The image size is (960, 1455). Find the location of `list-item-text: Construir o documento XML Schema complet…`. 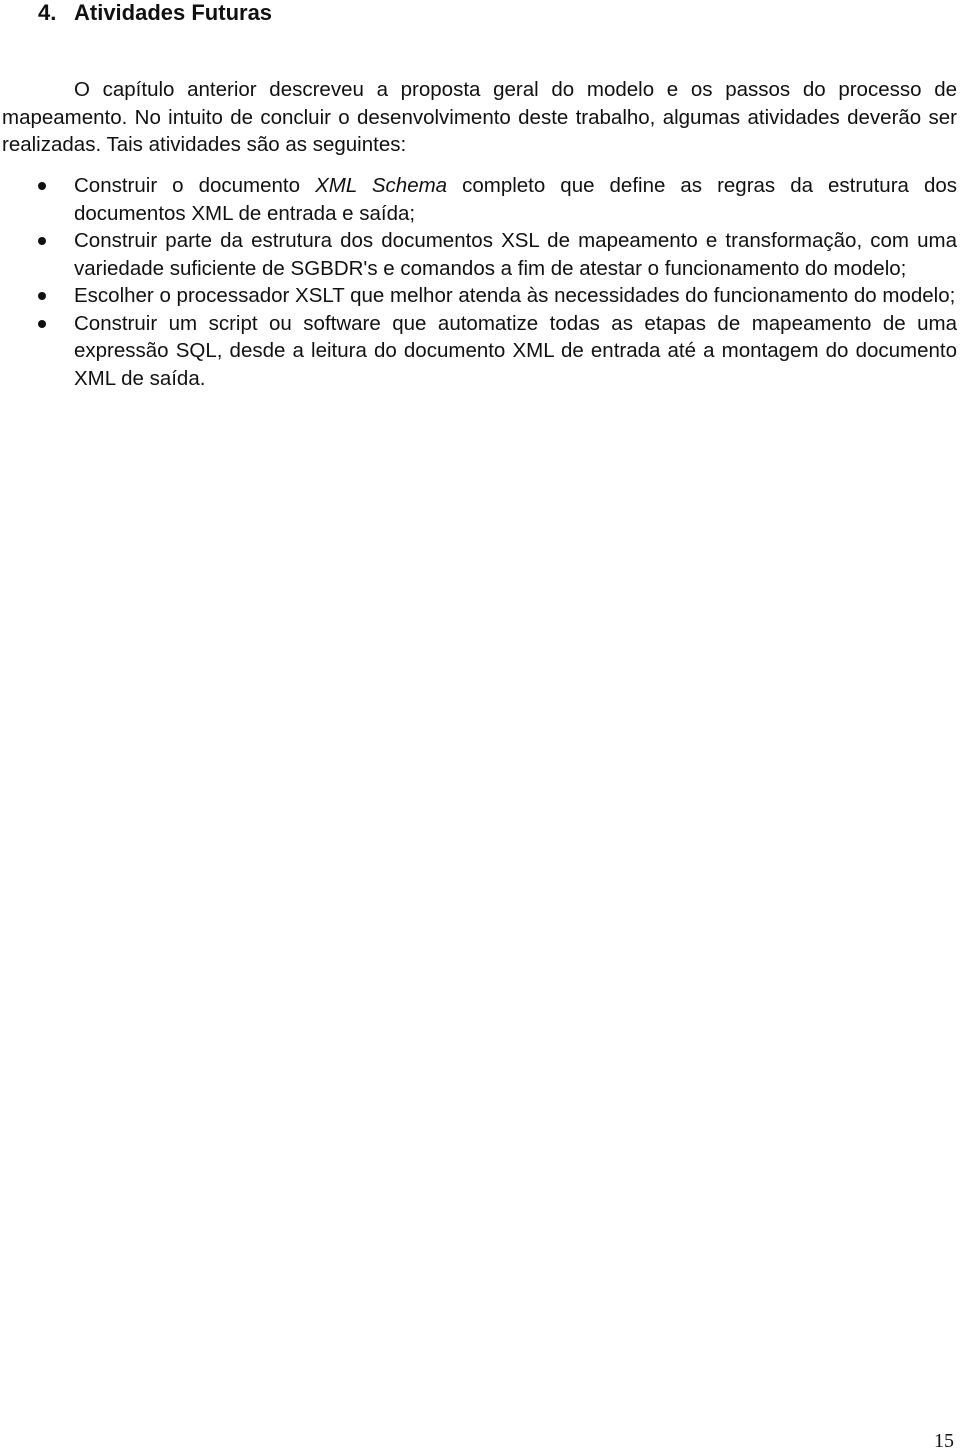

list-item-text: Construir o documento XML Schema complet… is located at coordinates (515, 199).